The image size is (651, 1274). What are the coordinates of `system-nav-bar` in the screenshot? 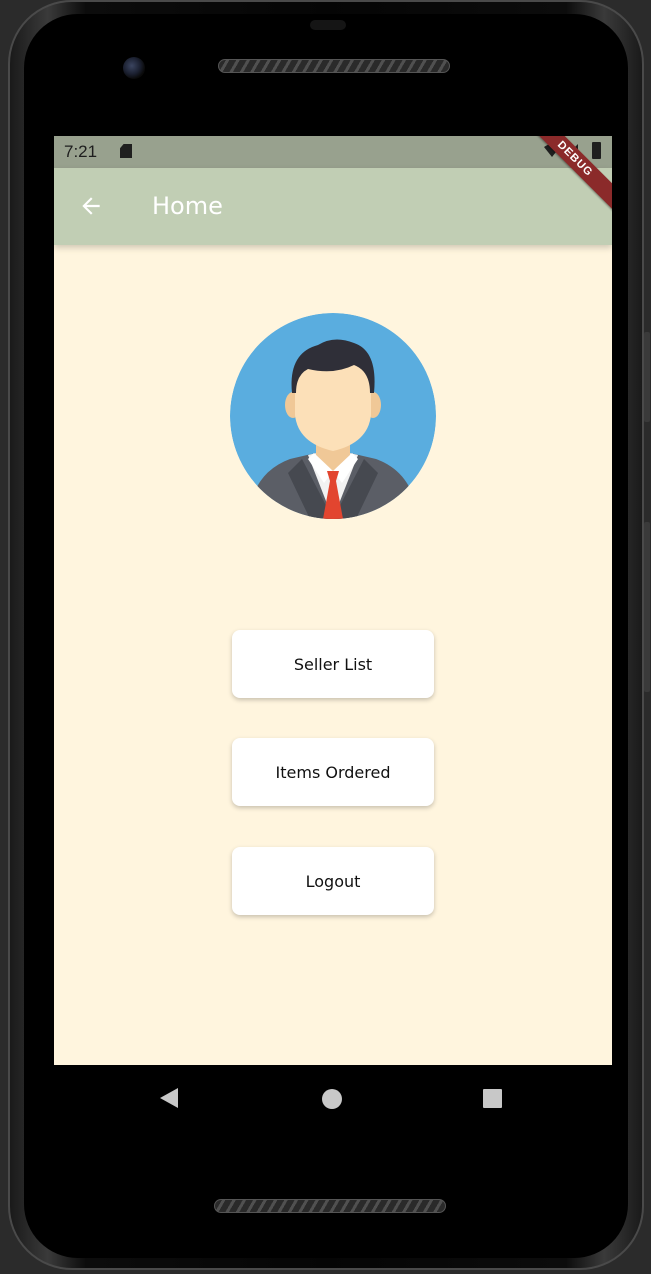 It's located at (333, 1099).